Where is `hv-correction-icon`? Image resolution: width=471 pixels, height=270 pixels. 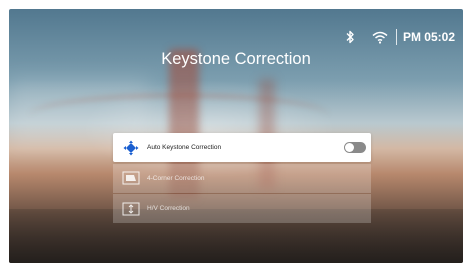 hv-correction-icon is located at coordinates (131, 209).